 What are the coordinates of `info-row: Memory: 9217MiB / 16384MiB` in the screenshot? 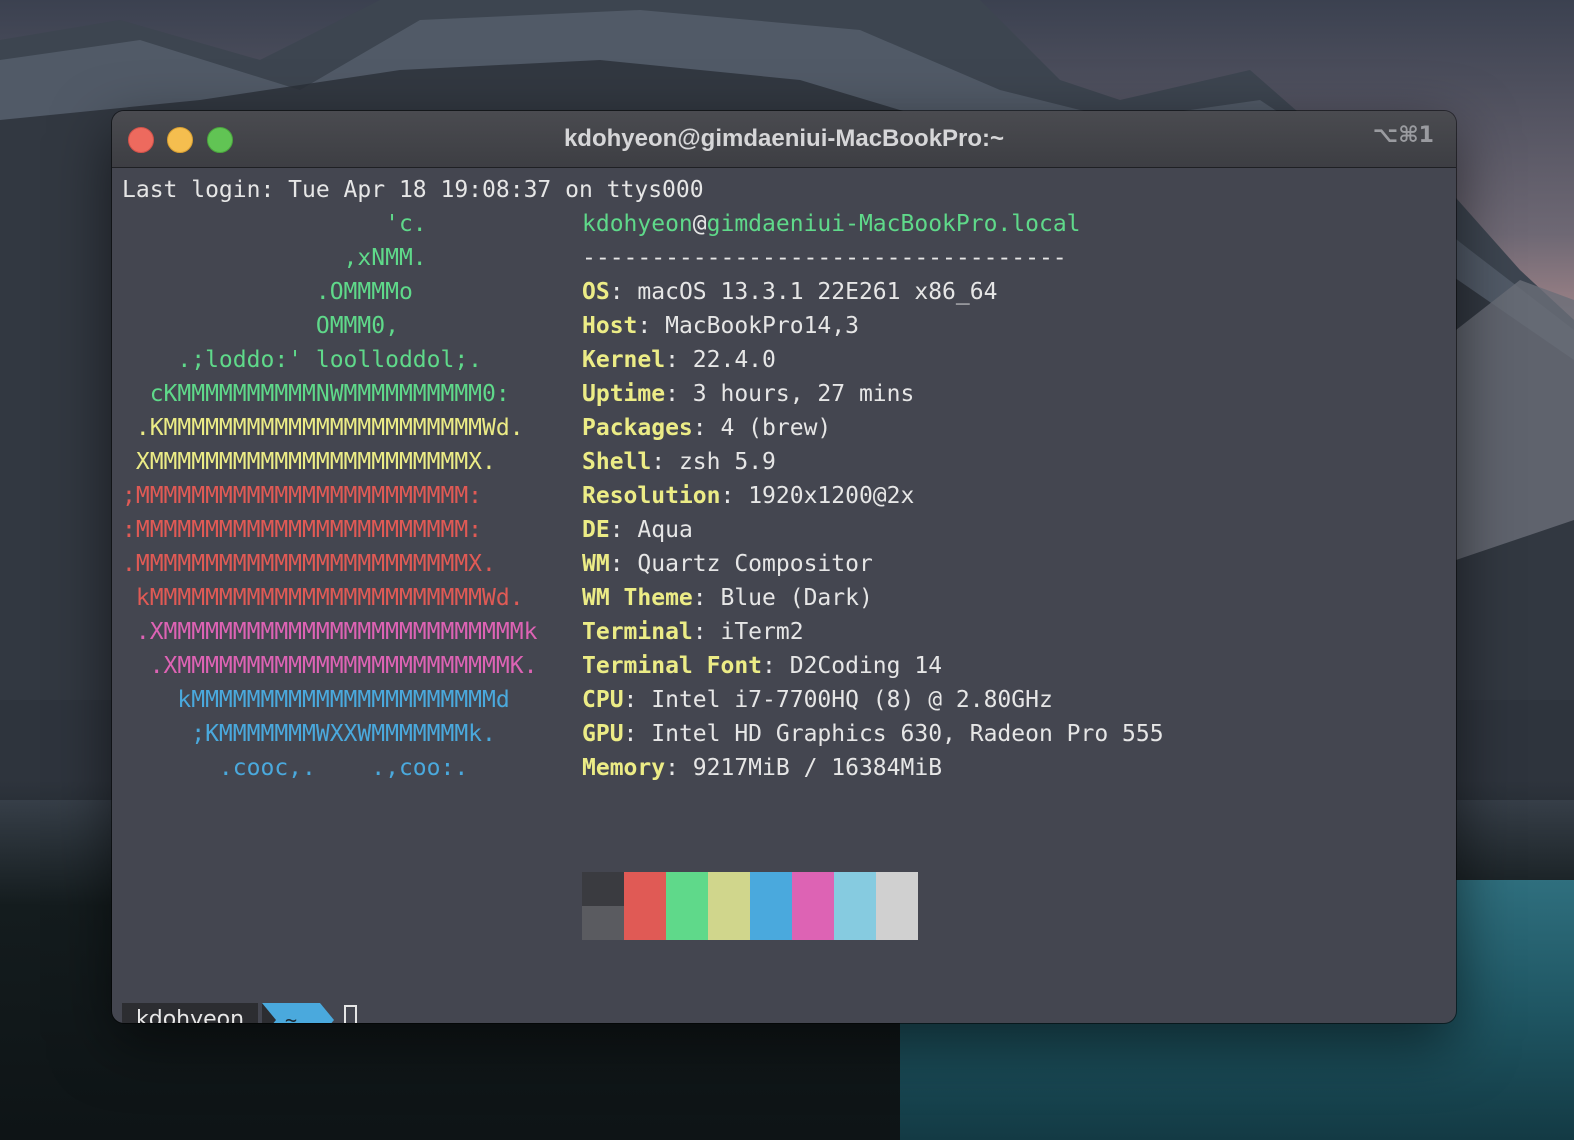 It's located at (873, 768).